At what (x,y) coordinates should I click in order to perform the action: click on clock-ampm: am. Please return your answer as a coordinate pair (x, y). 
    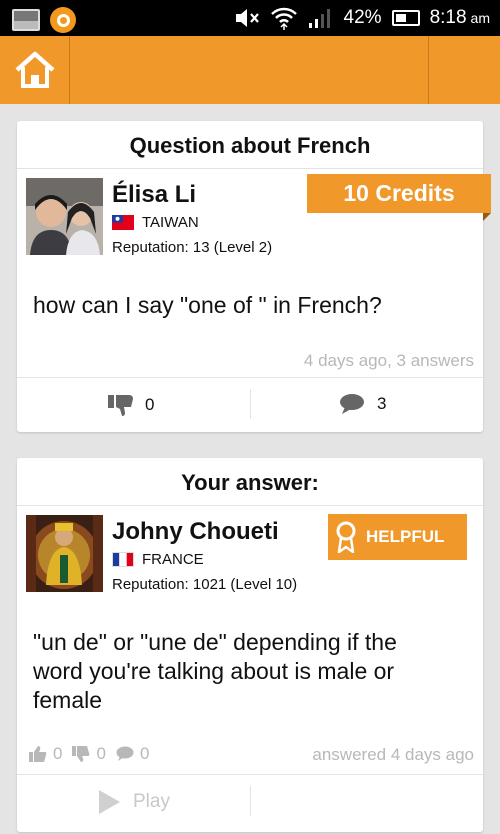
    Looking at the image, I should click on (480, 18).